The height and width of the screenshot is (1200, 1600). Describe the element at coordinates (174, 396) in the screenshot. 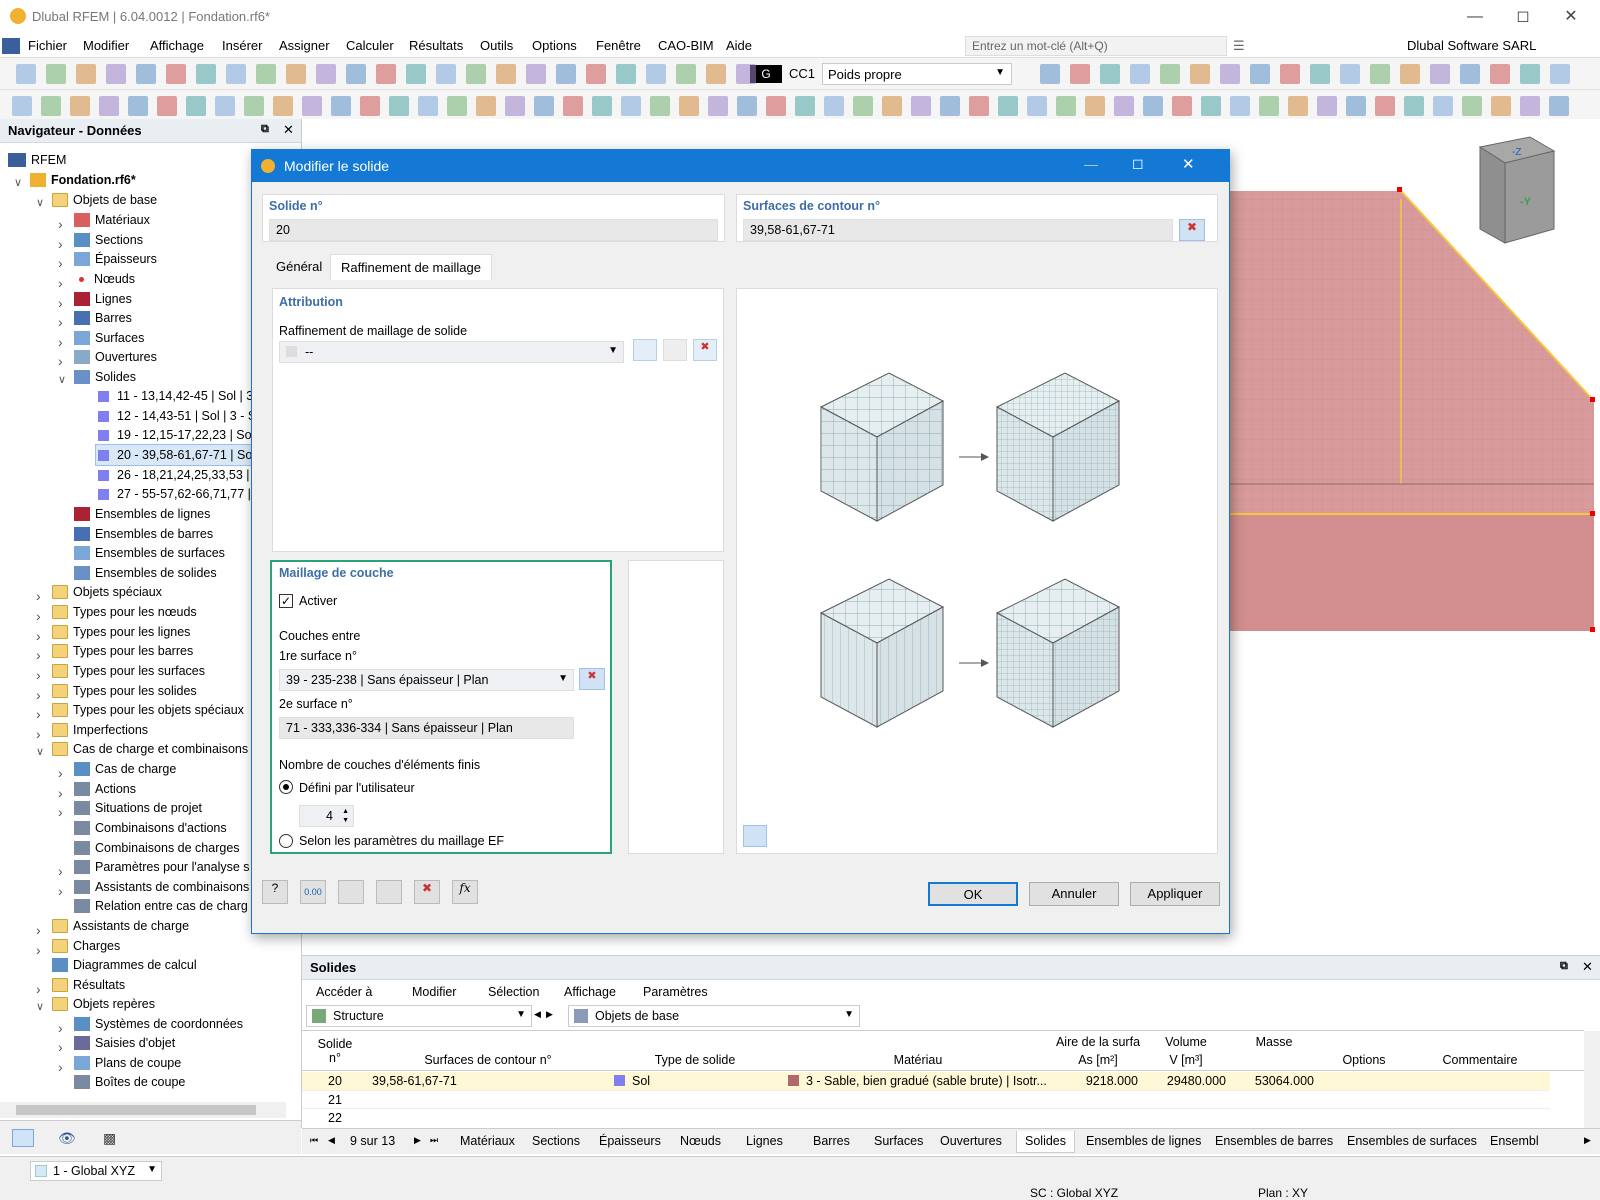

I see `tree-item: 11 - 13,14,42-45 | Sol | 3` at that location.